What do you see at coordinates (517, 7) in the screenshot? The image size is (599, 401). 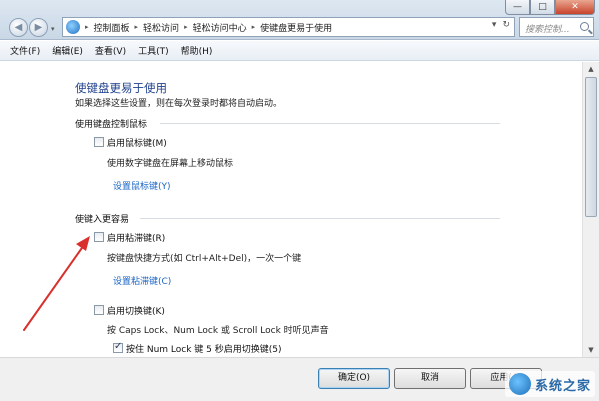 I see `minimize-button: —` at bounding box center [517, 7].